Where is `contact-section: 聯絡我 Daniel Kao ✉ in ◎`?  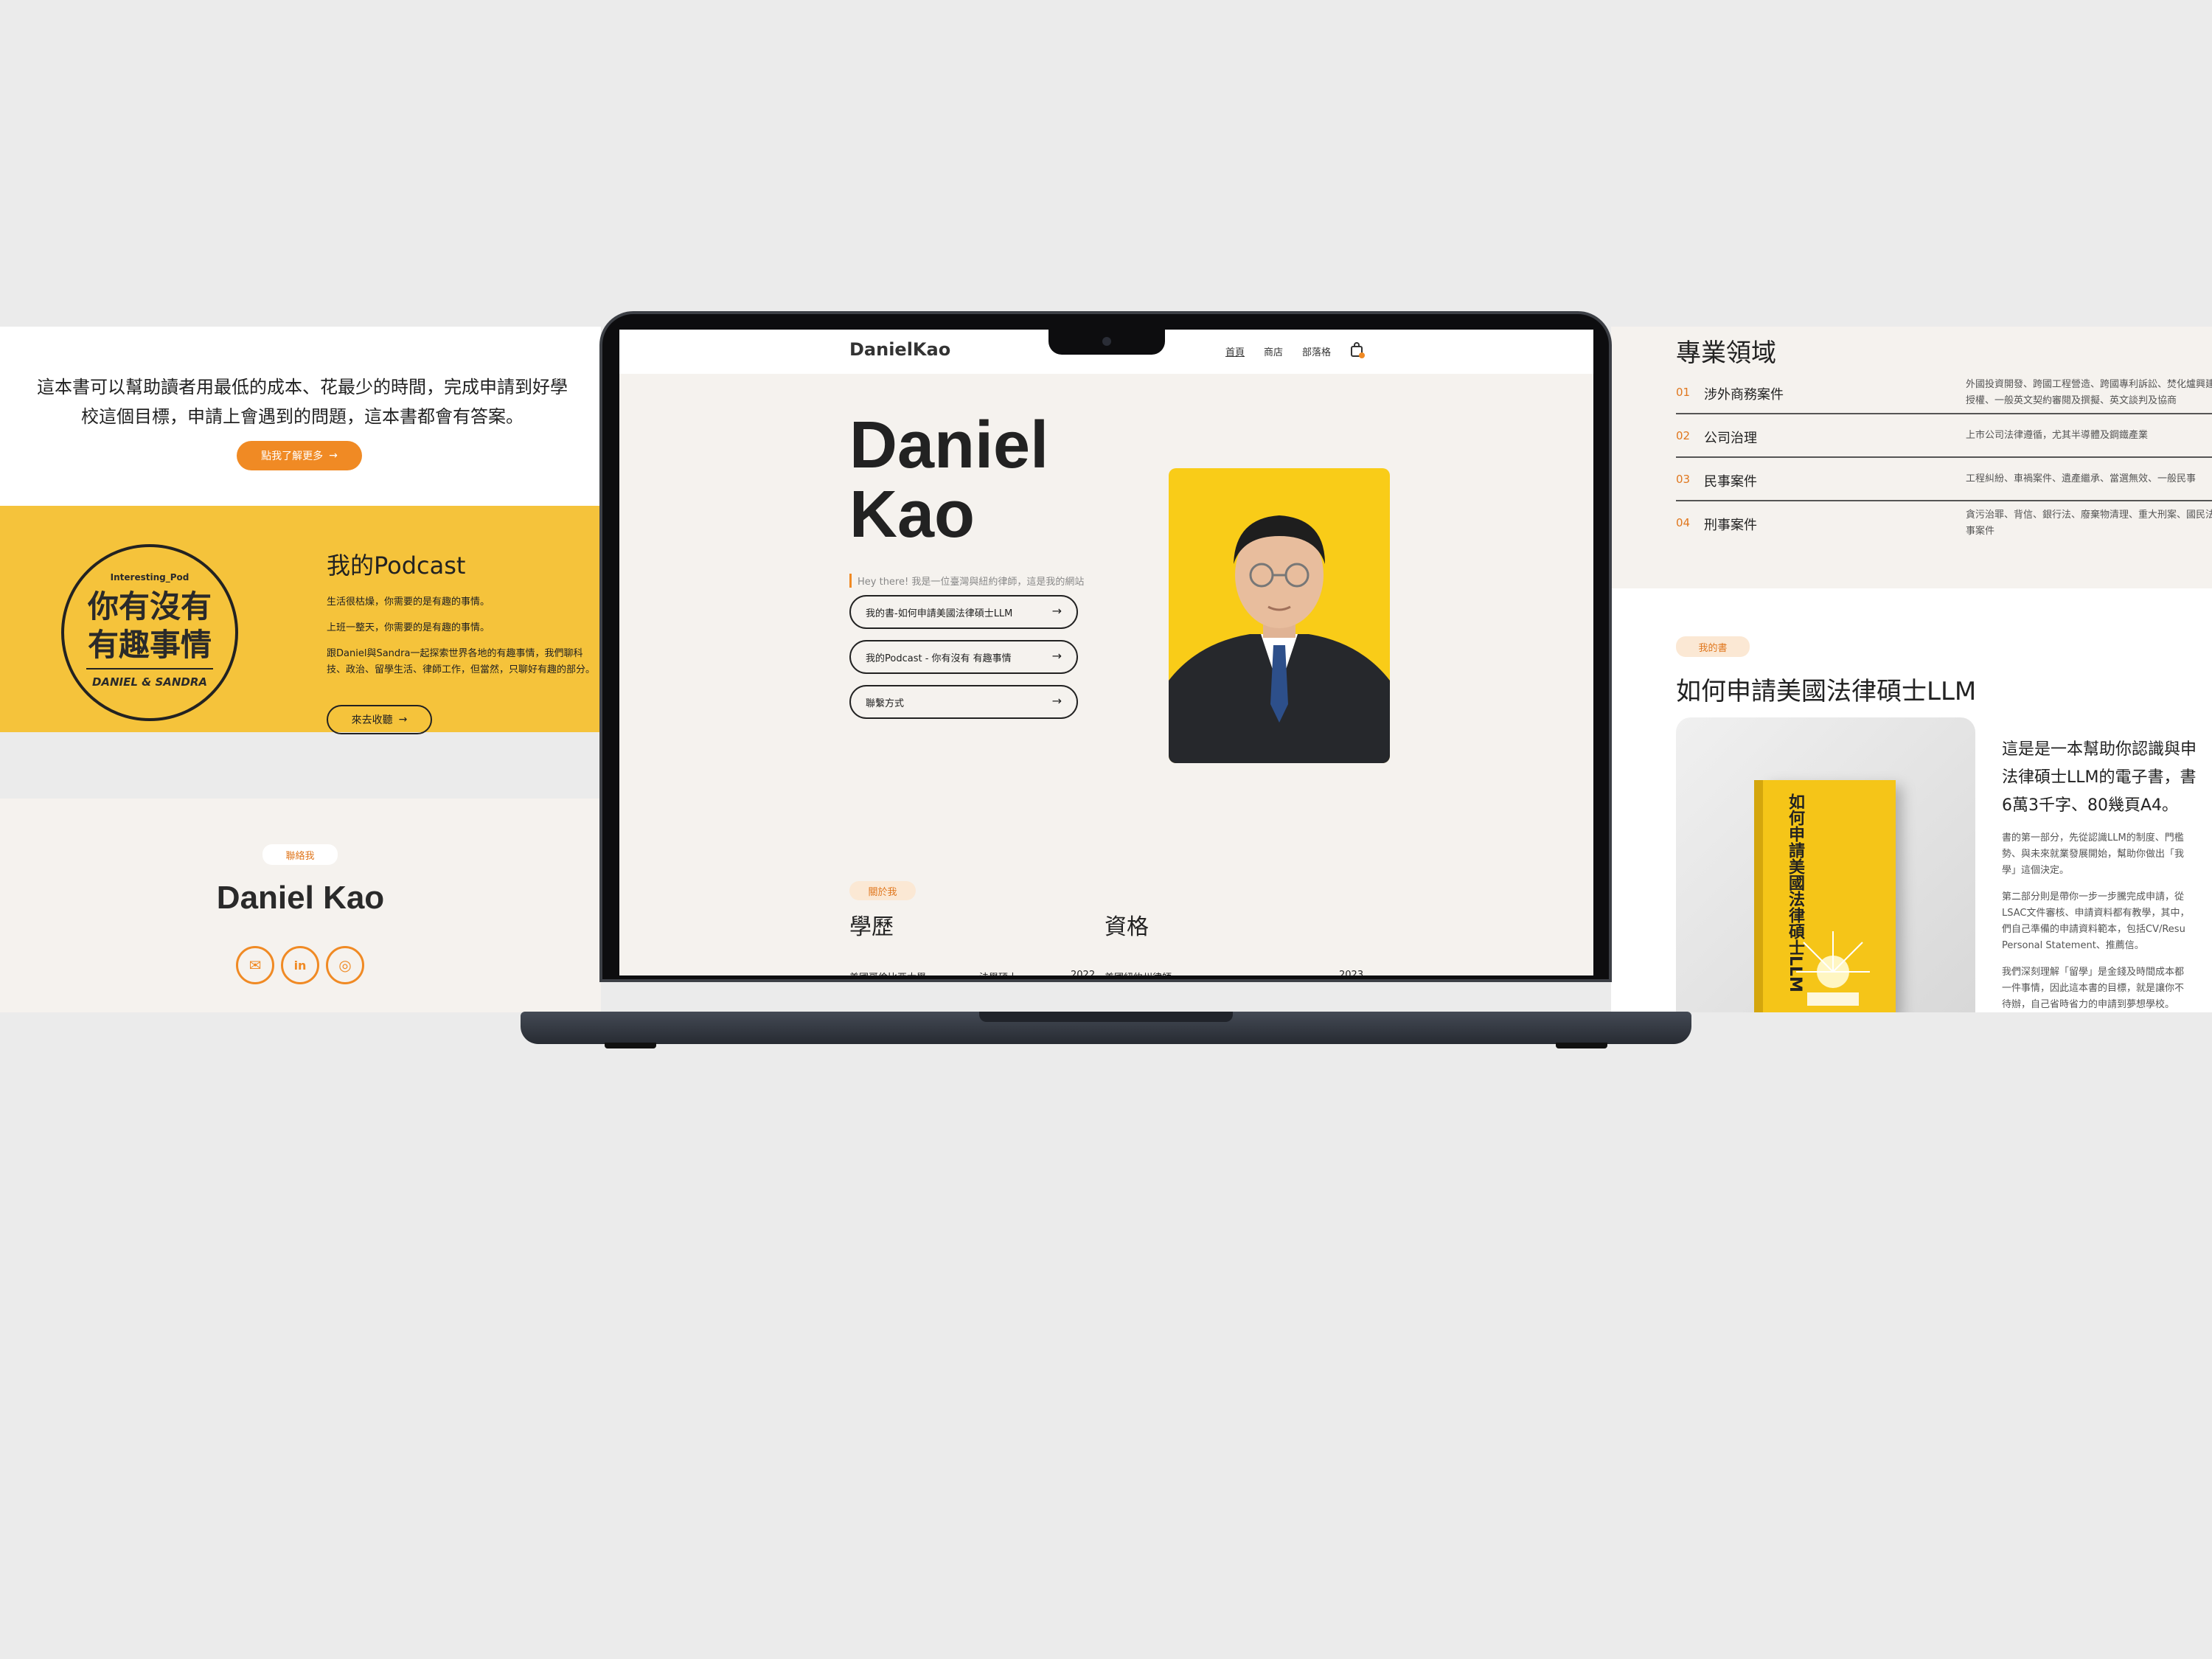
contact-section: 聯絡我 Daniel Kao ✉ in ◎ is located at coordinates (300, 905).